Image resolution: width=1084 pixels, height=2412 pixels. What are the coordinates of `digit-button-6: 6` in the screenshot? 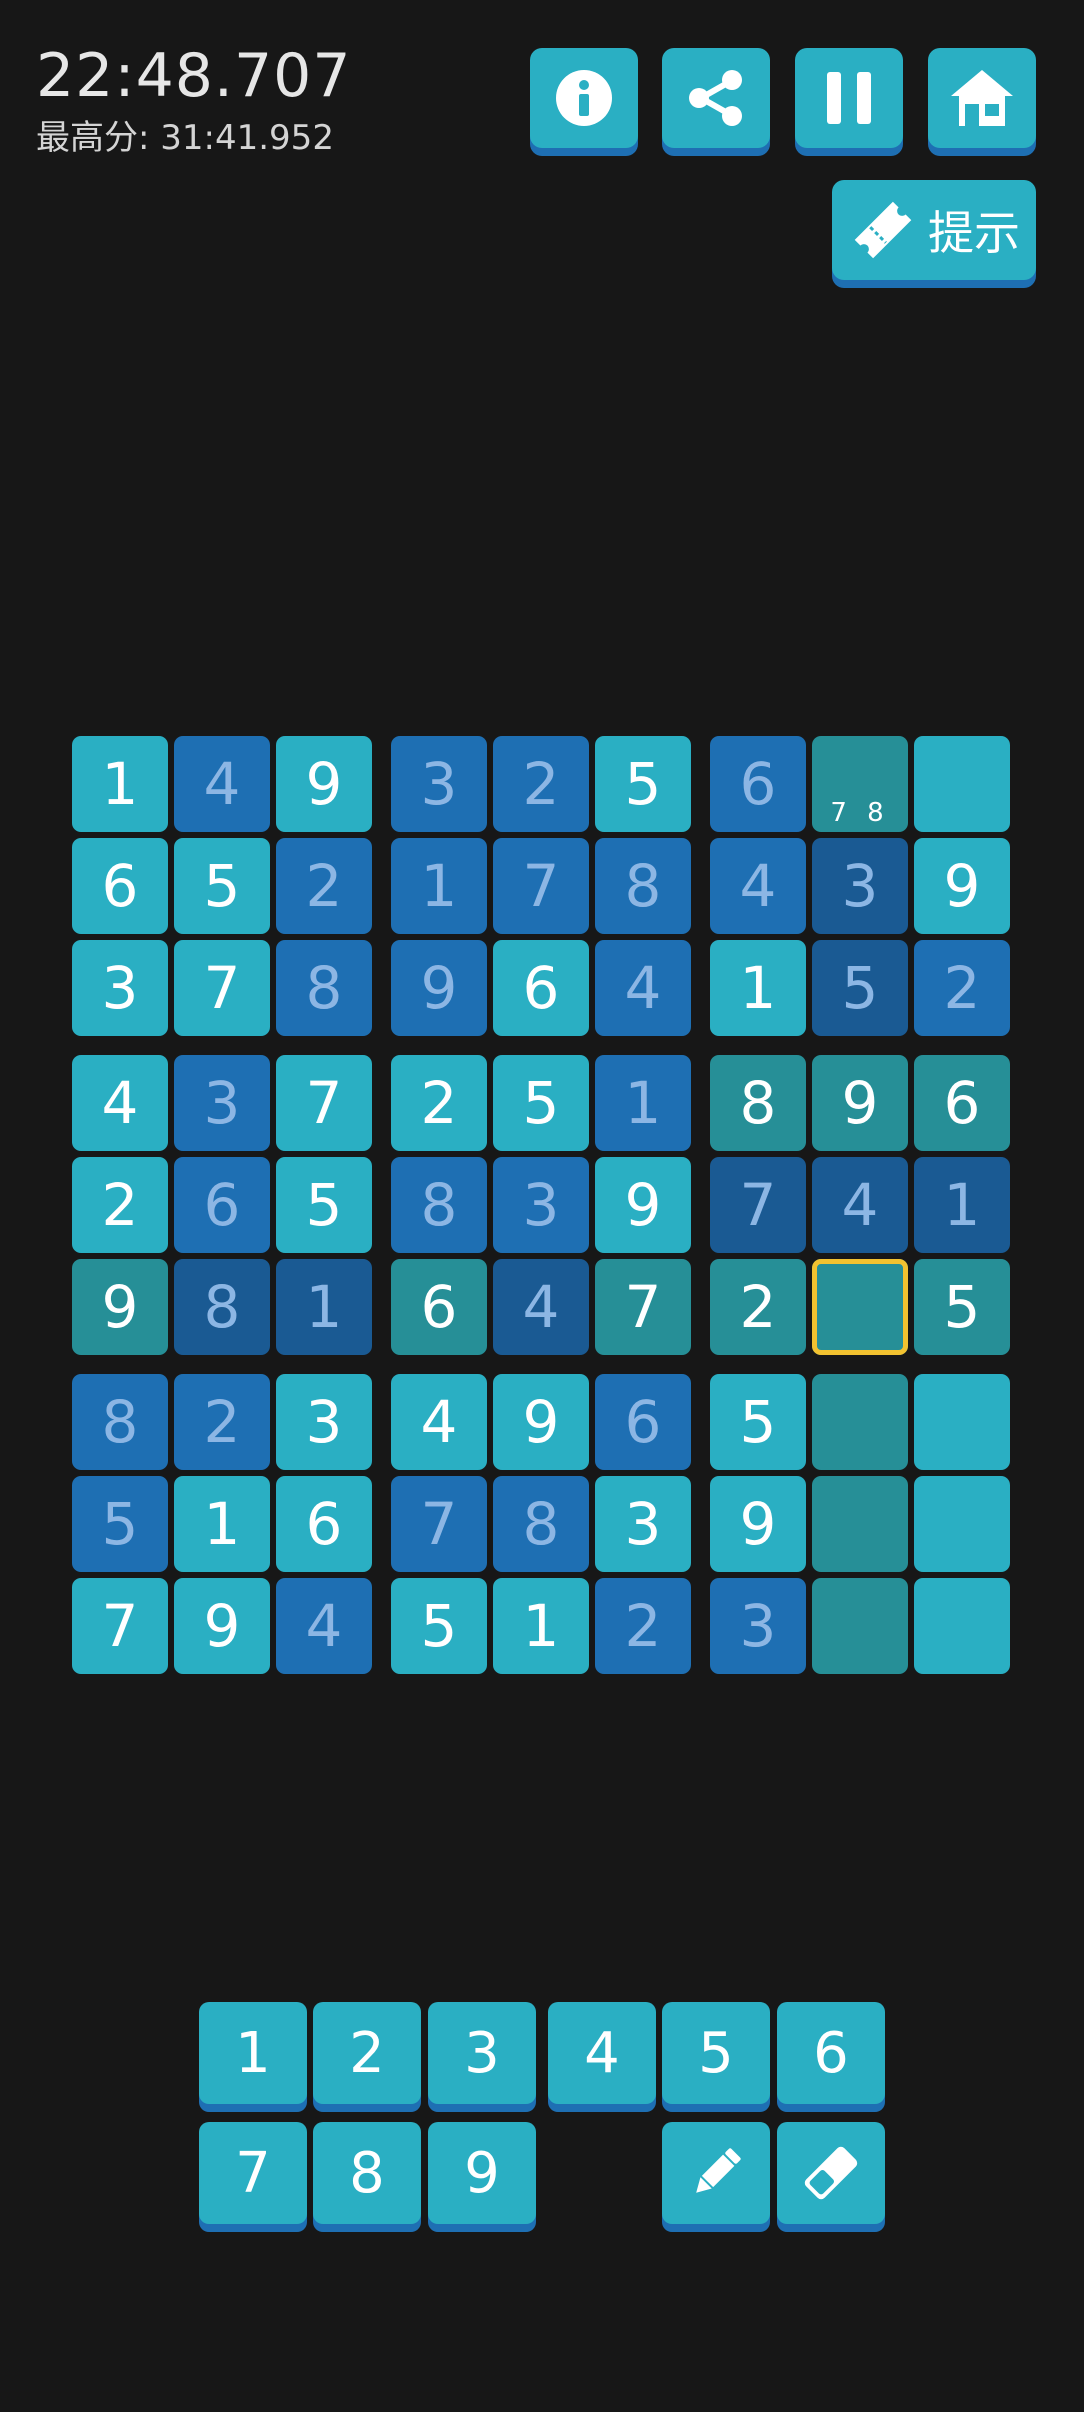 It's located at (831, 2053).